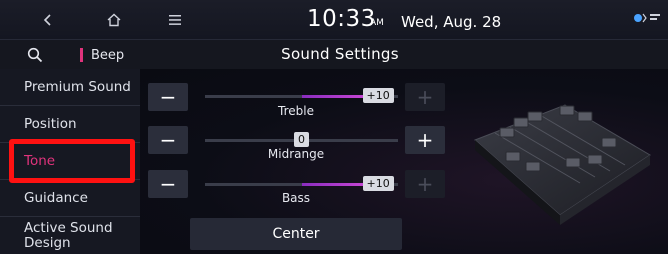  Describe the element at coordinates (81, 55) in the screenshot. I see `beep-indicator` at that location.